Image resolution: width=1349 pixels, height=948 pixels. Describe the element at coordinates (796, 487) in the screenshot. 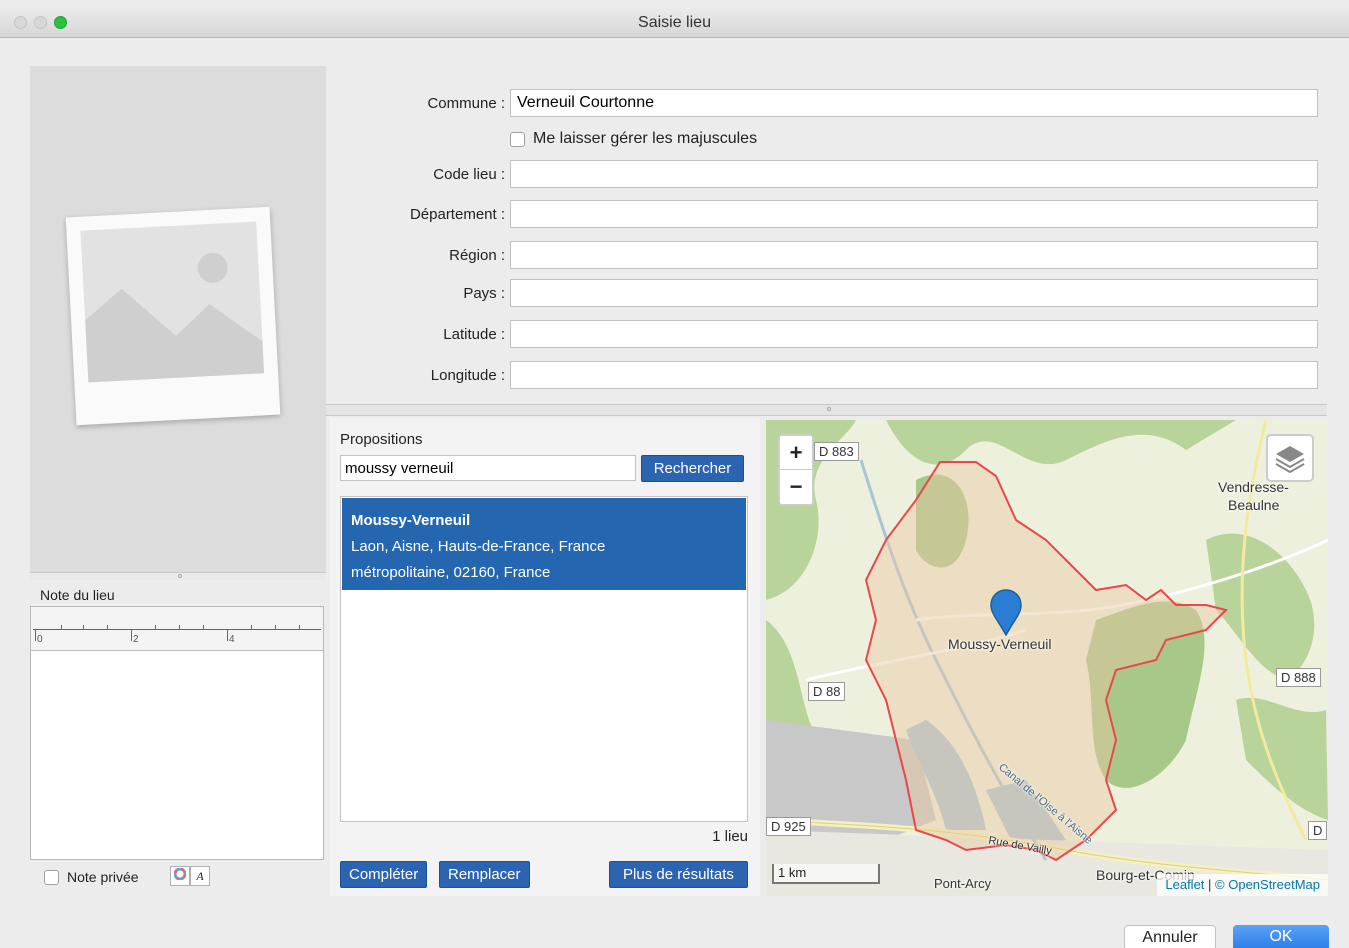

I see `zoom-out-button: −` at that location.